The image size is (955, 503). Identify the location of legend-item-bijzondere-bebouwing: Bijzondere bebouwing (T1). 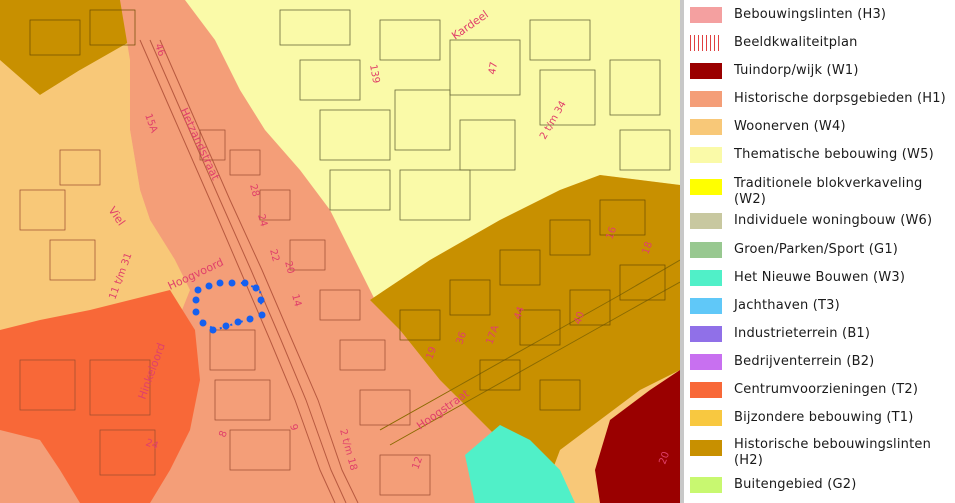
(821, 418).